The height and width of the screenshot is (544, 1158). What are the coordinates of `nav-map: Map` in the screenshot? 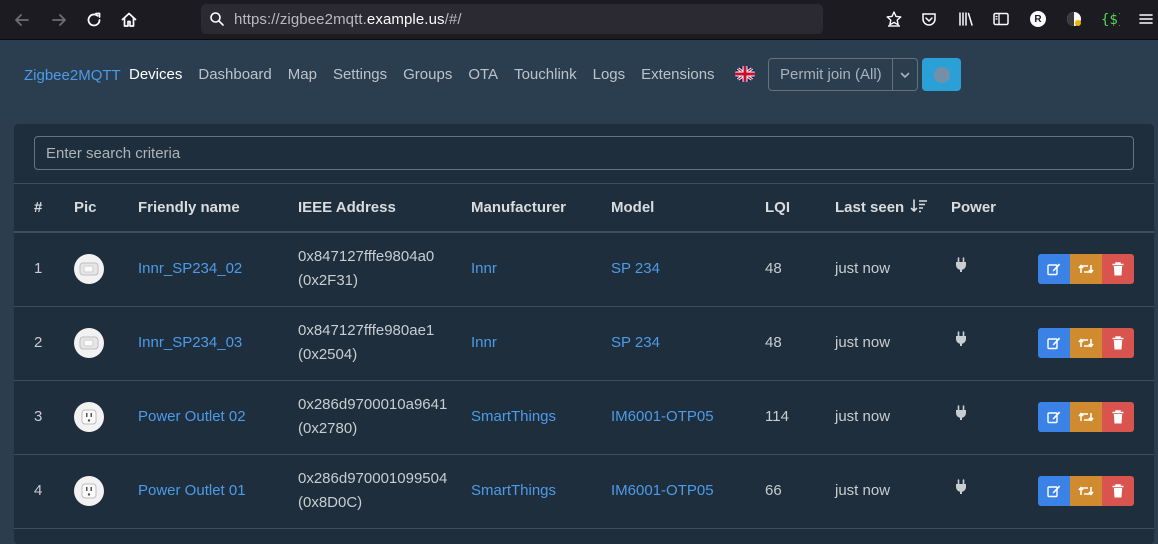 It's located at (302, 74).